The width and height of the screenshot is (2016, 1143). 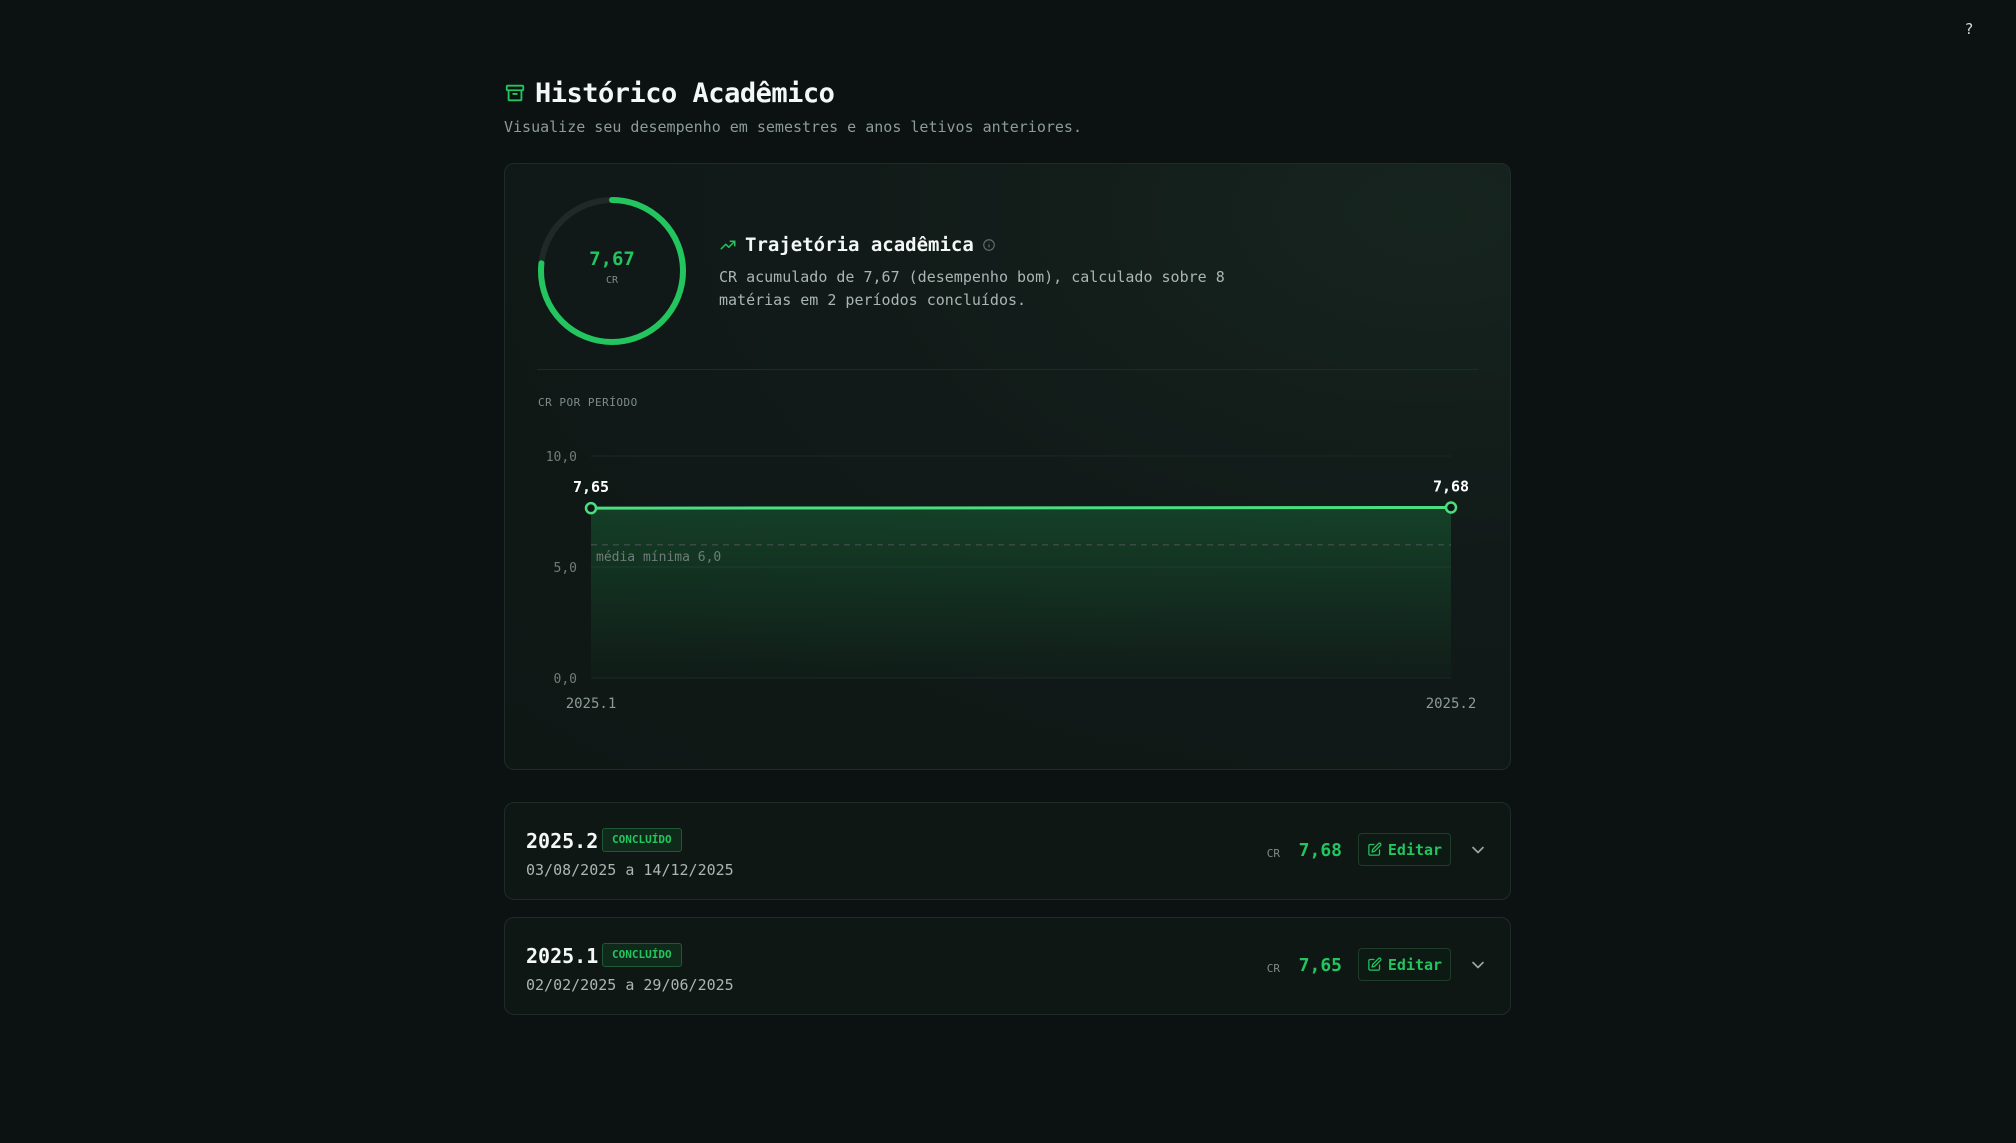 I want to click on page-header: Histórico Acadêmico, so click(x=1007, y=93).